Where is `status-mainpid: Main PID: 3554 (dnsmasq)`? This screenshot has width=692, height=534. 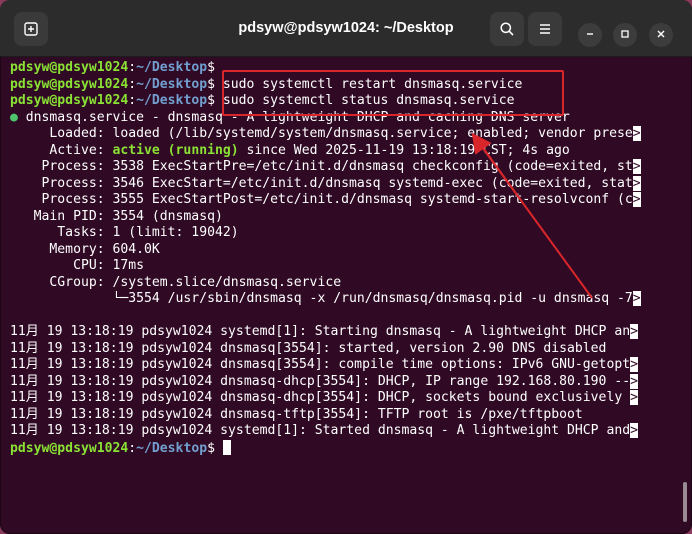 status-mainpid: Main PID: 3554 (dnsmasq) is located at coordinates (342, 217).